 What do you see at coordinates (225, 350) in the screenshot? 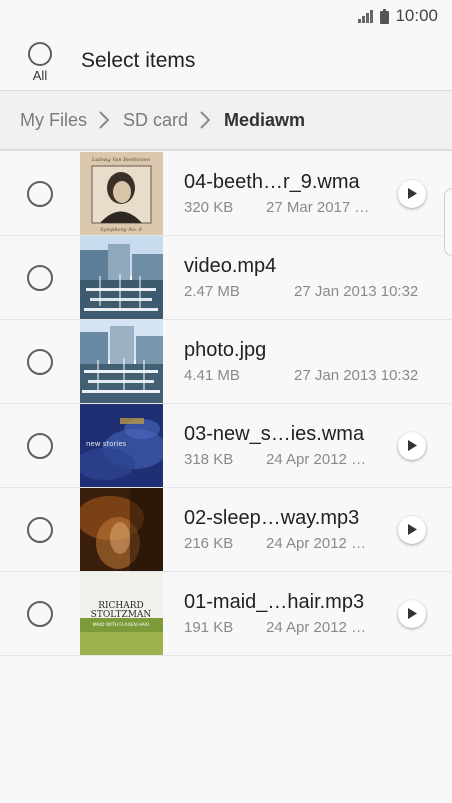
I see `file-name: photo.jpg` at bounding box center [225, 350].